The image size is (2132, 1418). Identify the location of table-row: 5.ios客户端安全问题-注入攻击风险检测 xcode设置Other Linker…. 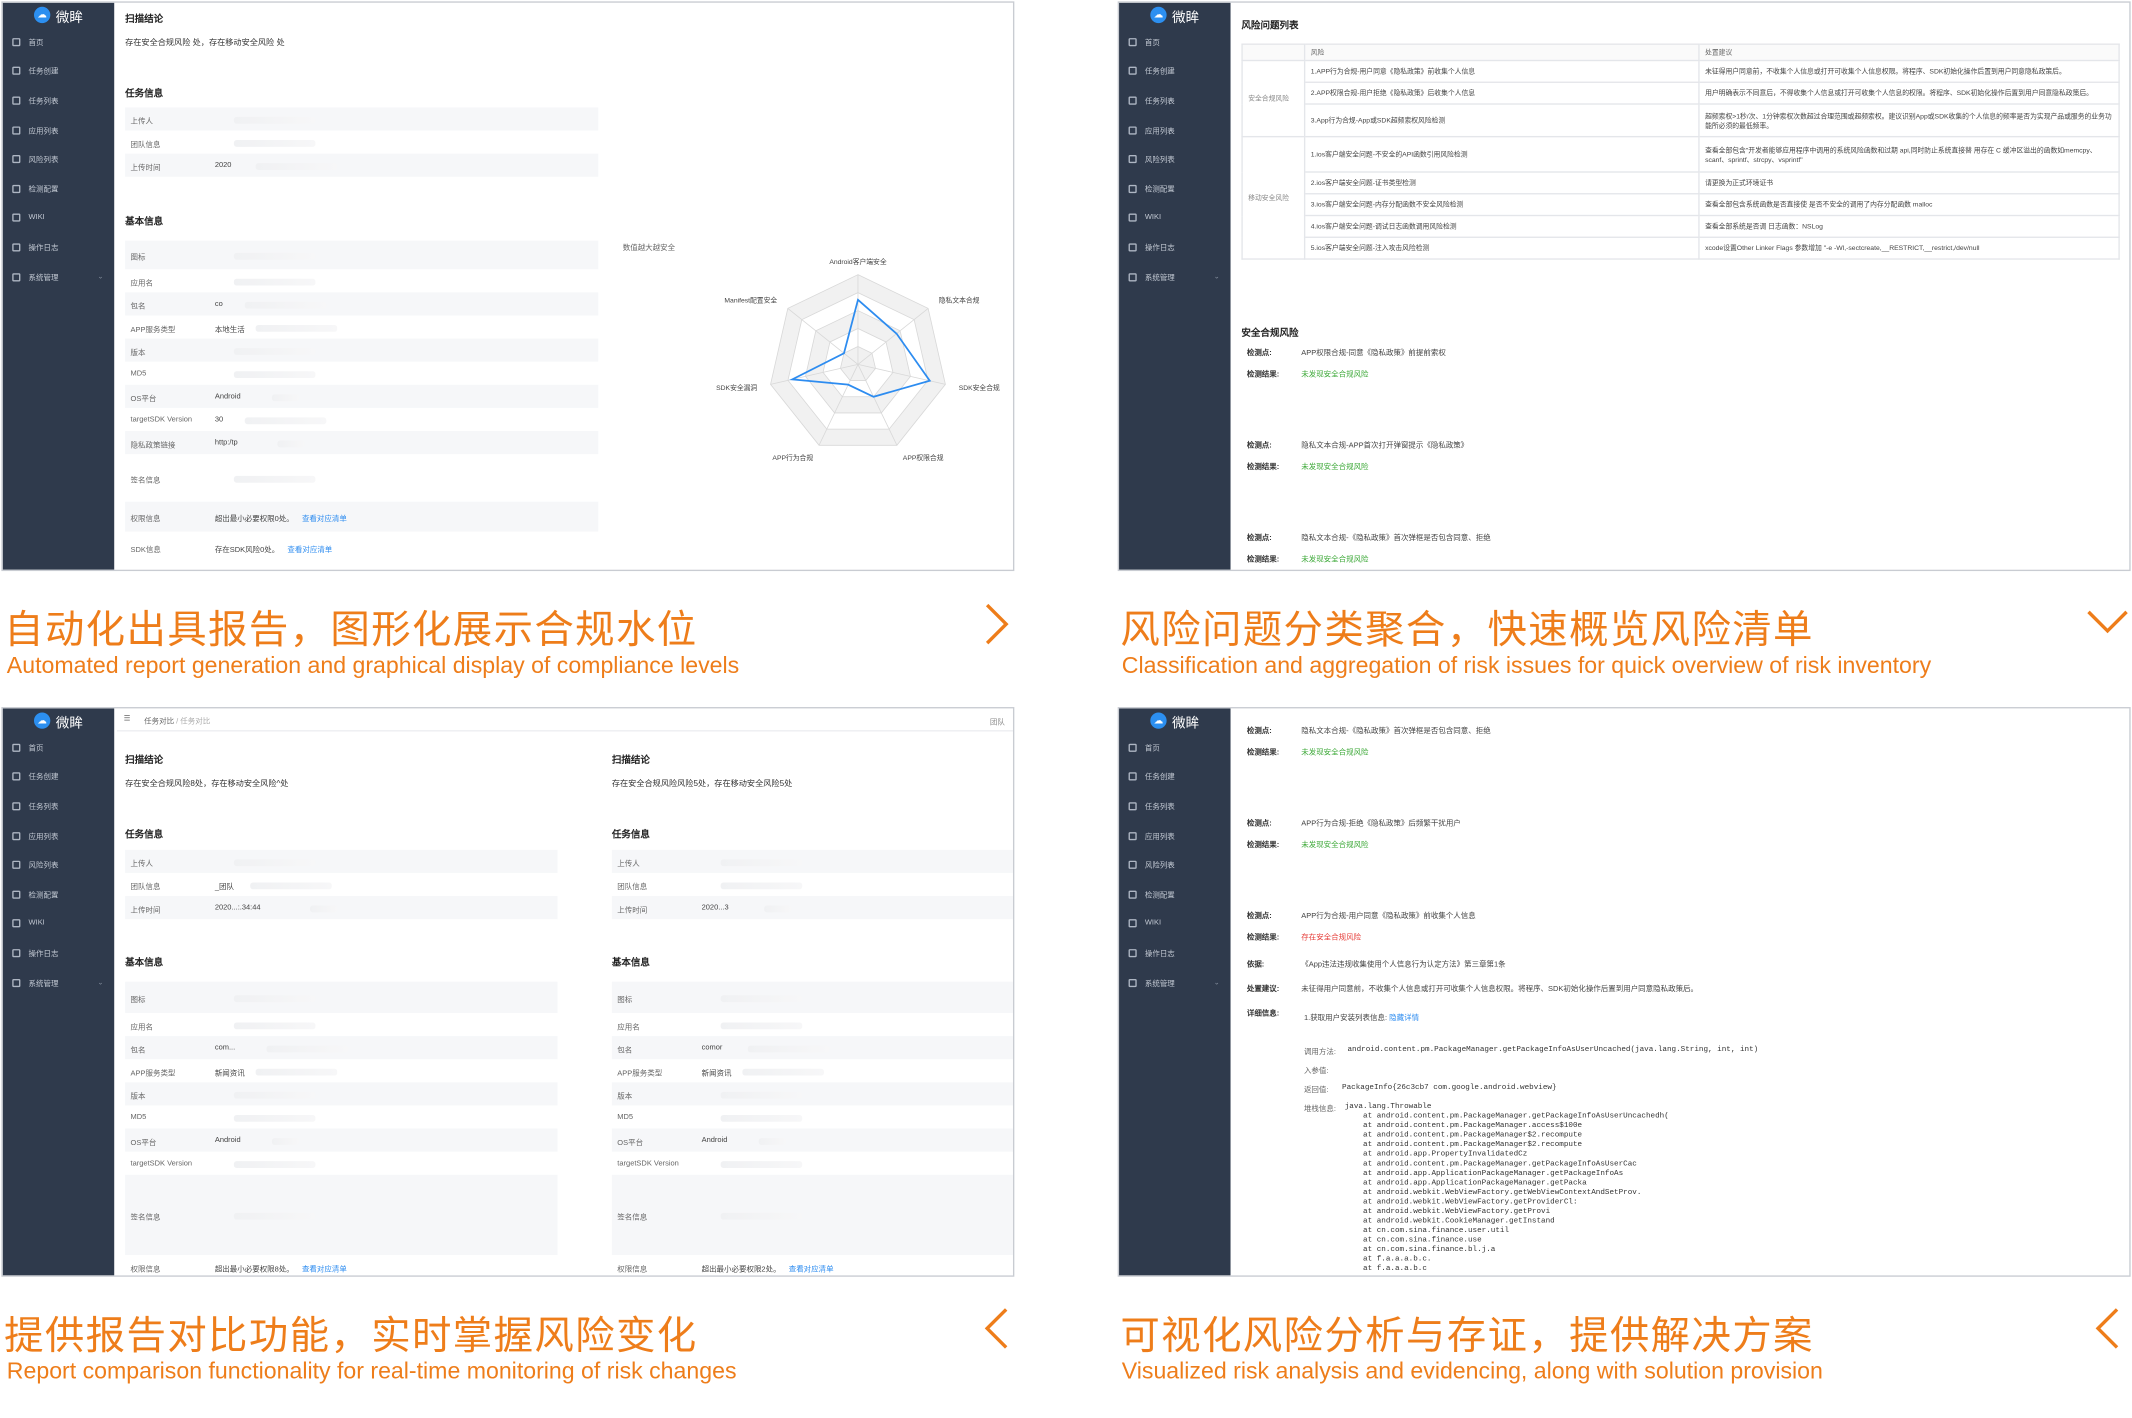
(1681, 248).